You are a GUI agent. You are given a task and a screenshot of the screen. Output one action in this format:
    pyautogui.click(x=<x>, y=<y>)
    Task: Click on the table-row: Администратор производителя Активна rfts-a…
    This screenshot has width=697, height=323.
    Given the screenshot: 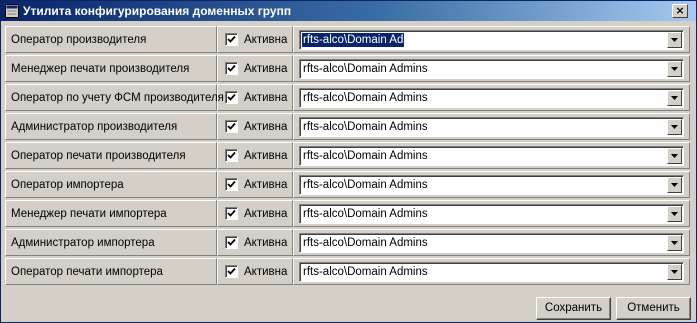 What is the action you would take?
    pyautogui.click(x=347, y=126)
    